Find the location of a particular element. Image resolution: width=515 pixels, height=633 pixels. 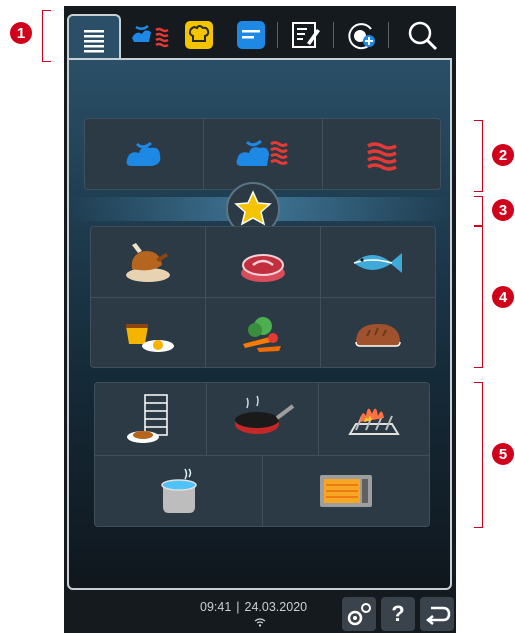

tab-edit is located at coordinates (305, 35).